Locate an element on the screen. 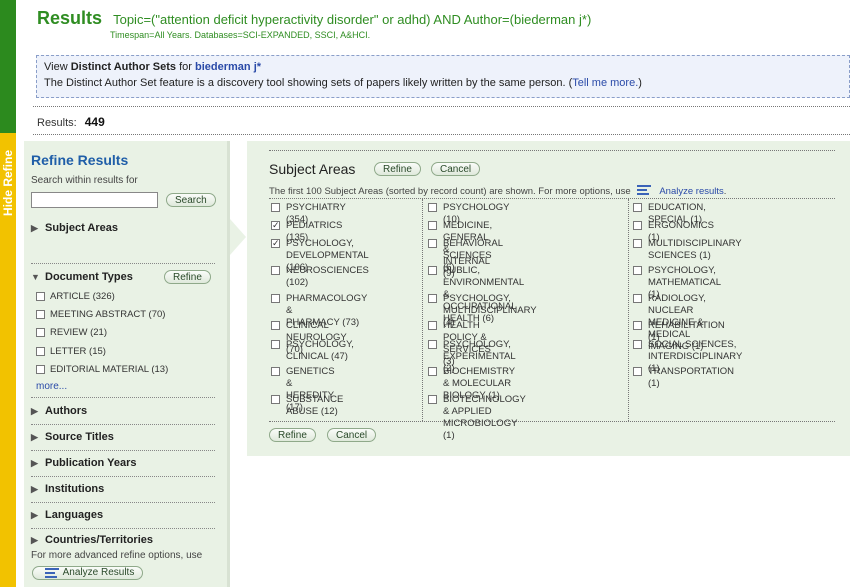 The width and height of the screenshot is (850, 587). analyze-results-button: Analyze Results is located at coordinates (87, 573).